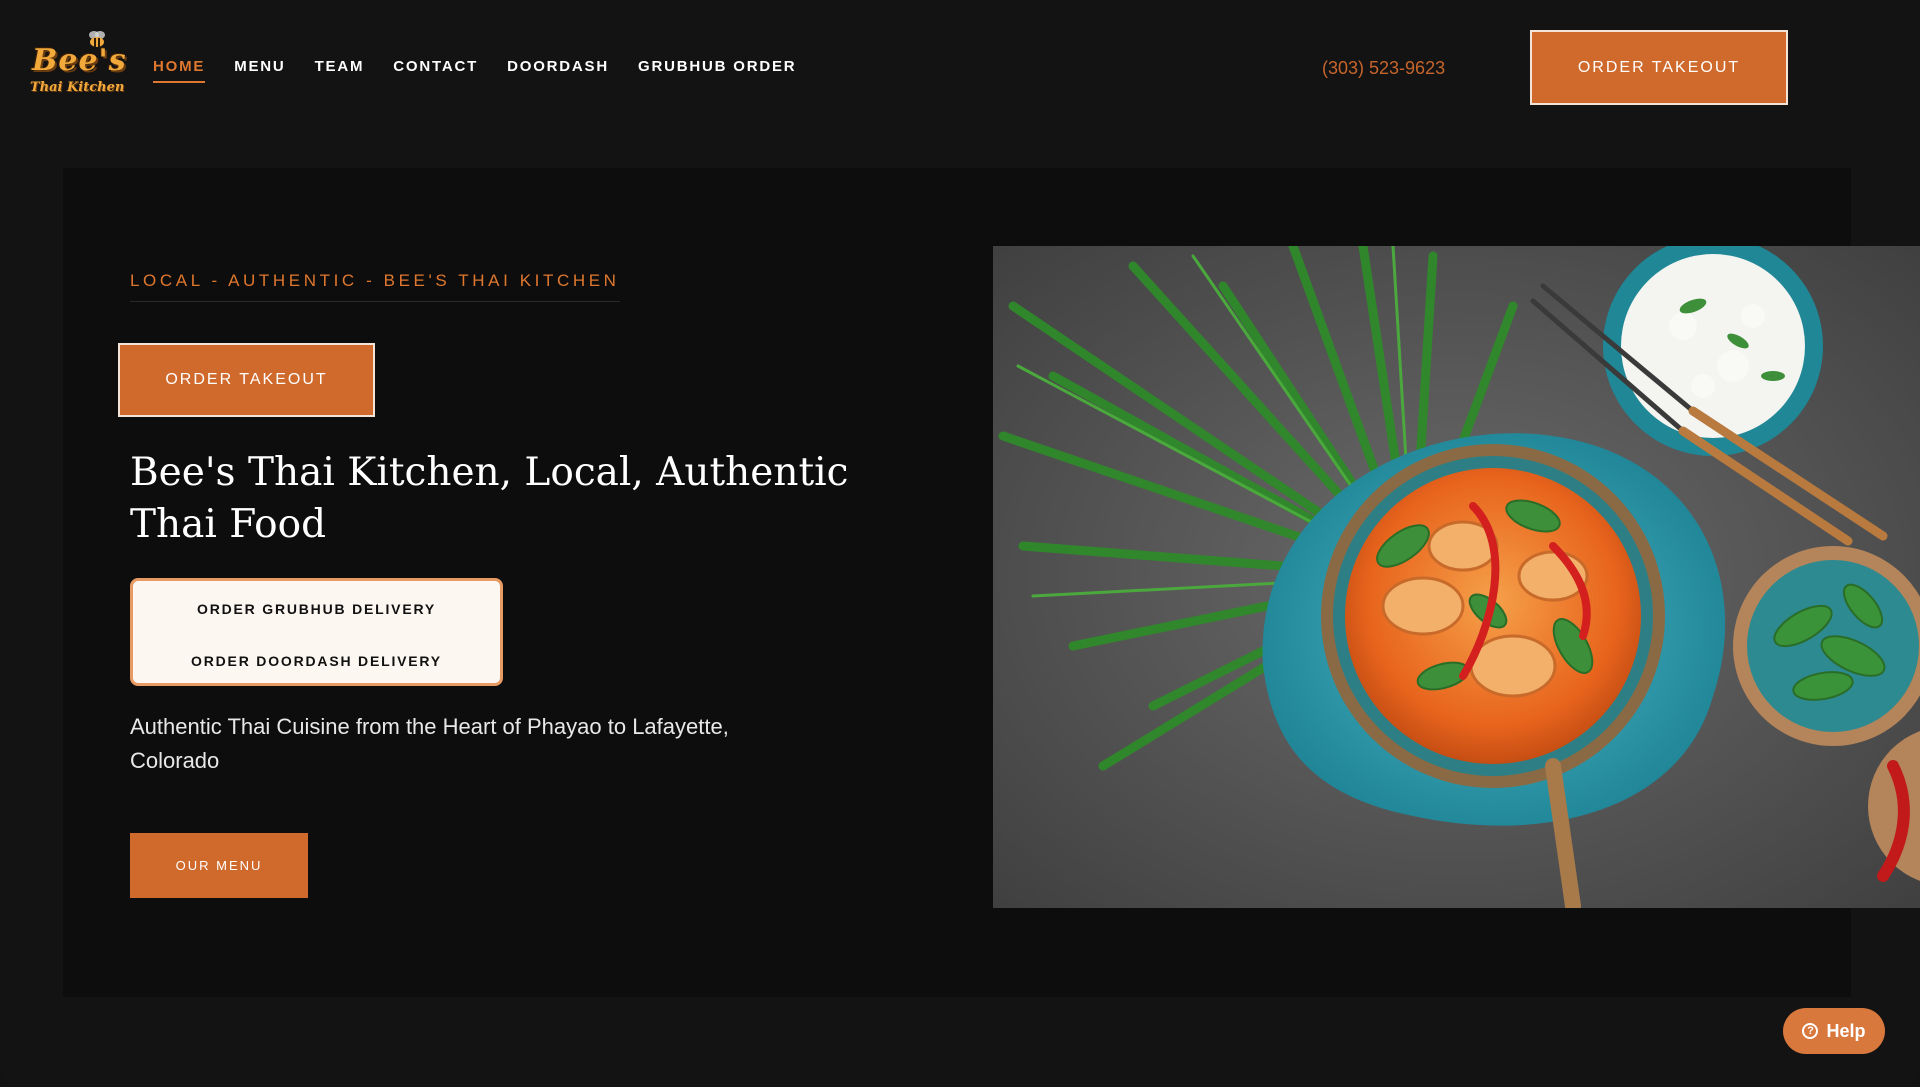 Image resolution: width=1920 pixels, height=1087 pixels. Describe the element at coordinates (246, 380) in the screenshot. I see `hero-order-takeout-button: ORDER TAKEOUT` at that location.